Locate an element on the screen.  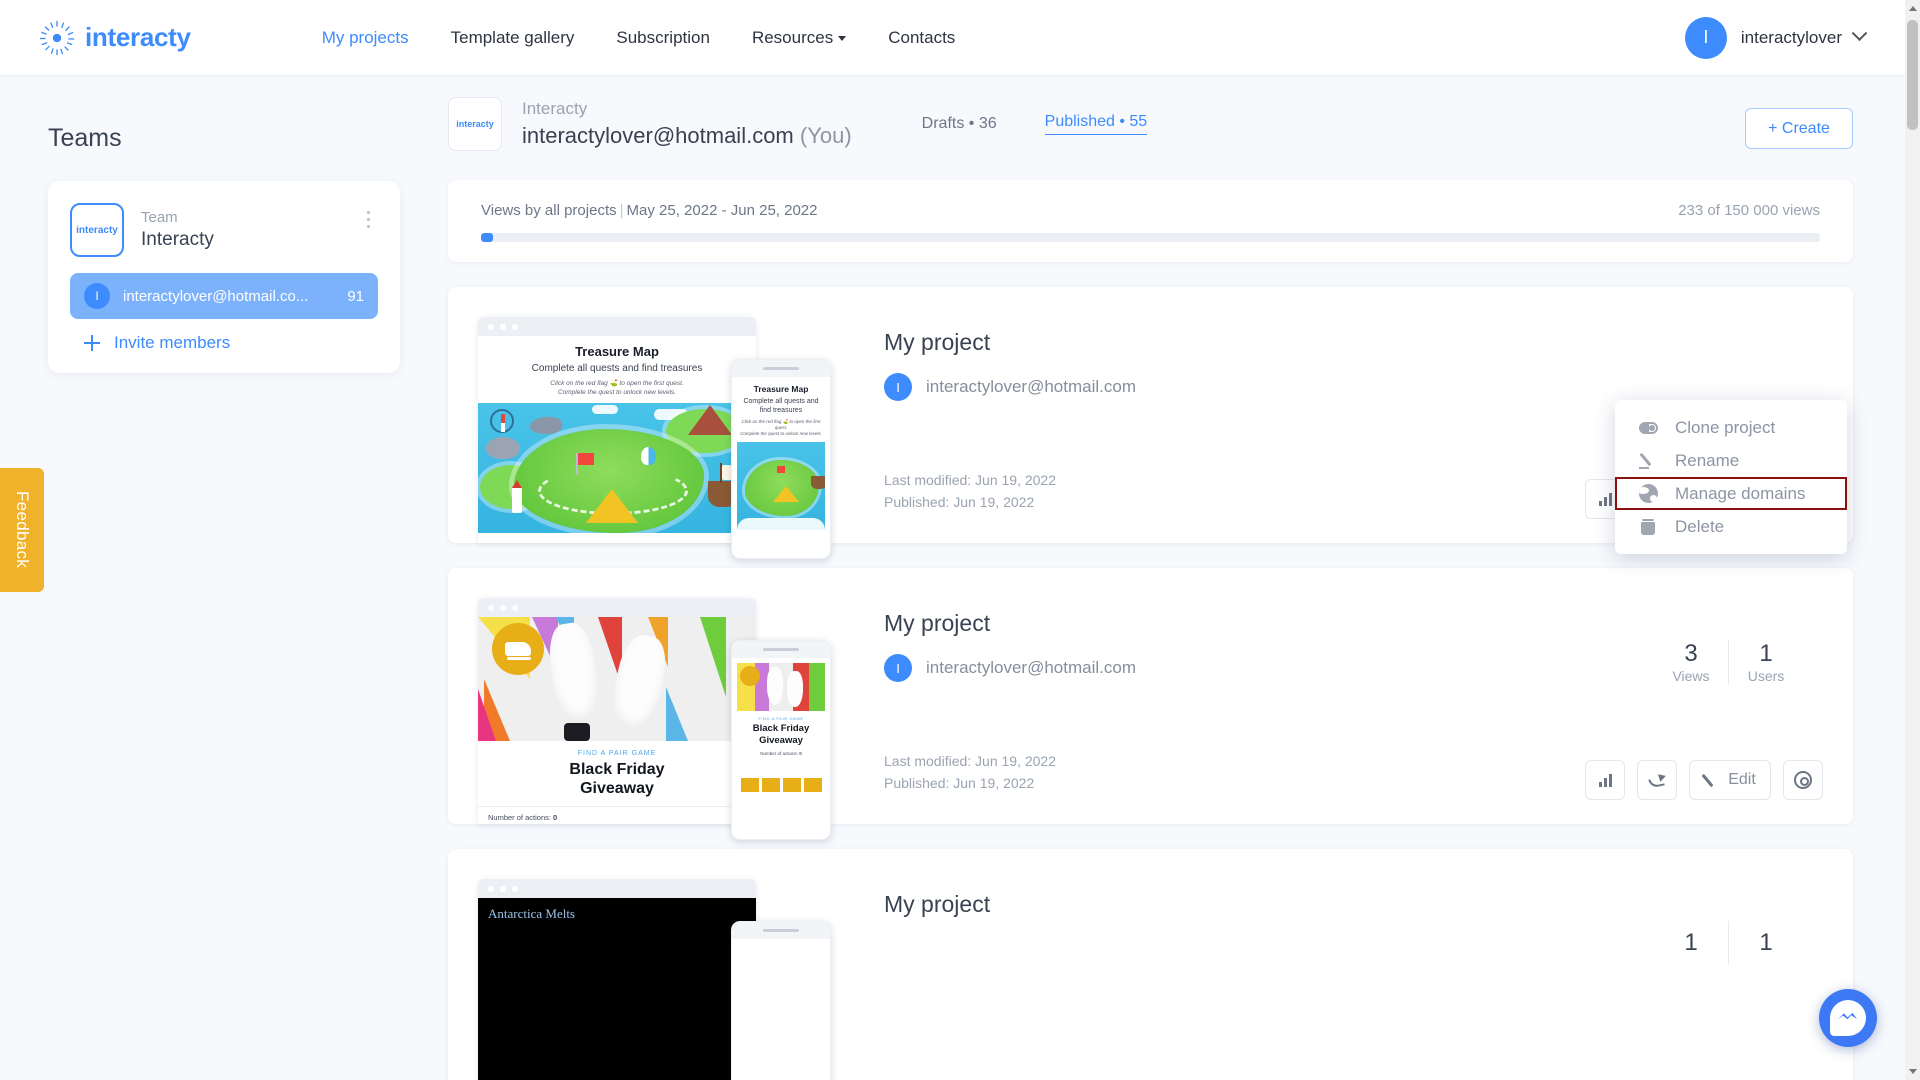
stat-label: Users is located at coordinates (1766, 676).